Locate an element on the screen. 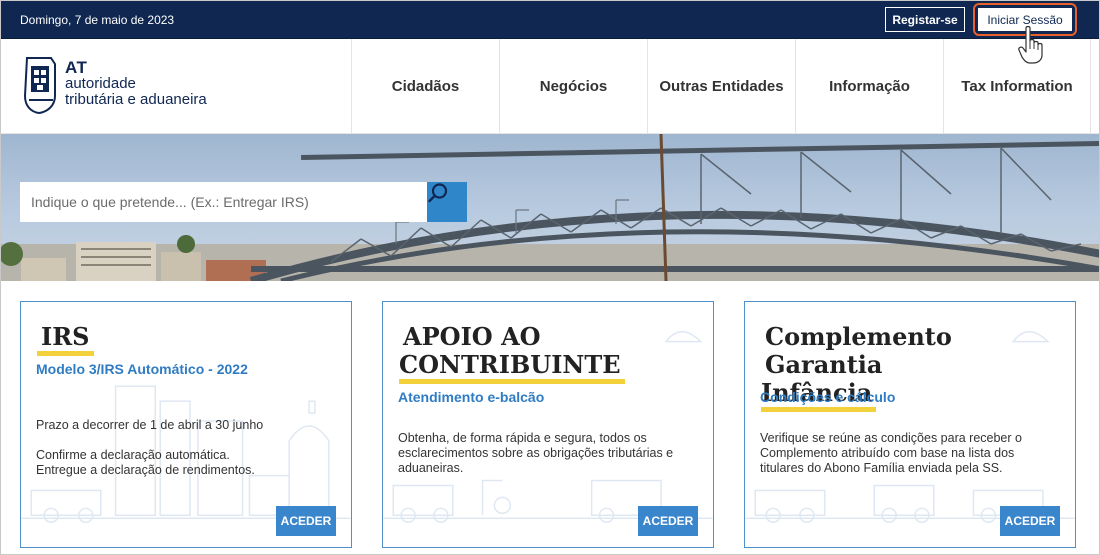 Image resolution: width=1100 pixels, height=555 pixels. card-title-line1: APOIO AO is located at coordinates (472, 336).